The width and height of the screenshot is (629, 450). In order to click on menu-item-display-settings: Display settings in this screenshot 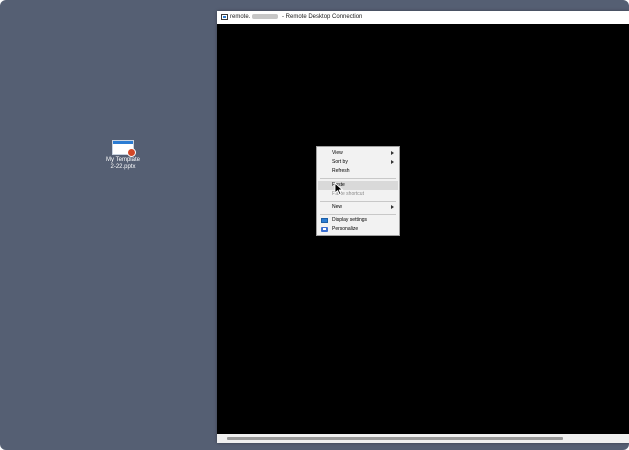, I will do `click(358, 220)`.